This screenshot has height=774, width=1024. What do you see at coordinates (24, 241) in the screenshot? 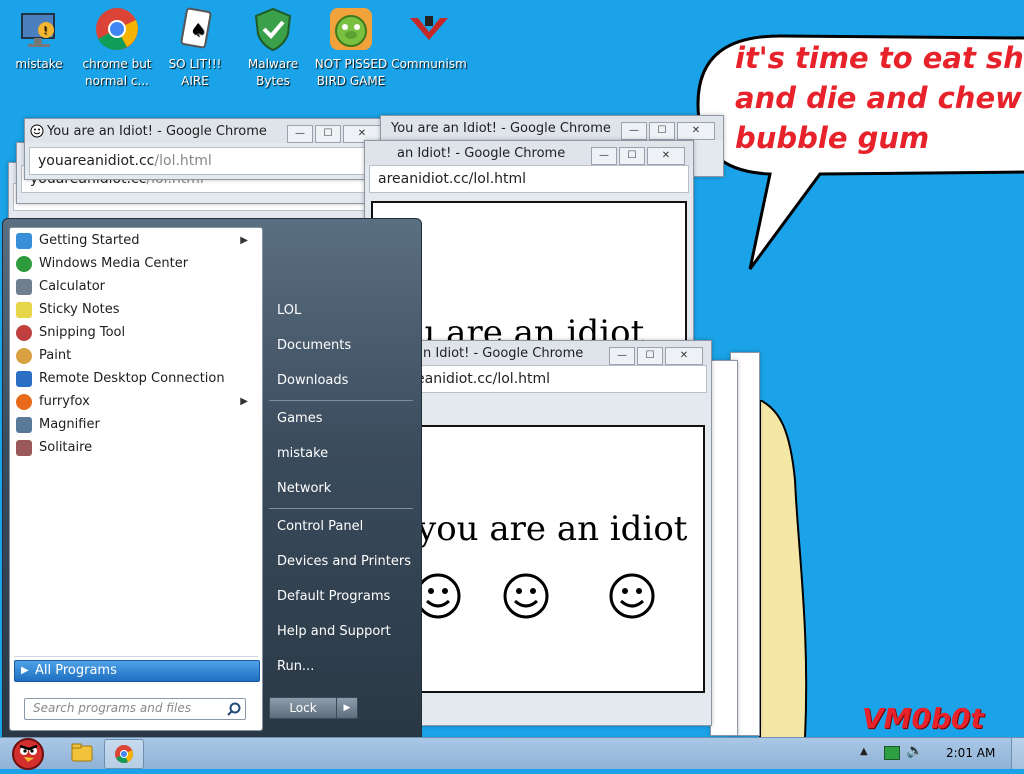
I see `getting-started-icon` at bounding box center [24, 241].